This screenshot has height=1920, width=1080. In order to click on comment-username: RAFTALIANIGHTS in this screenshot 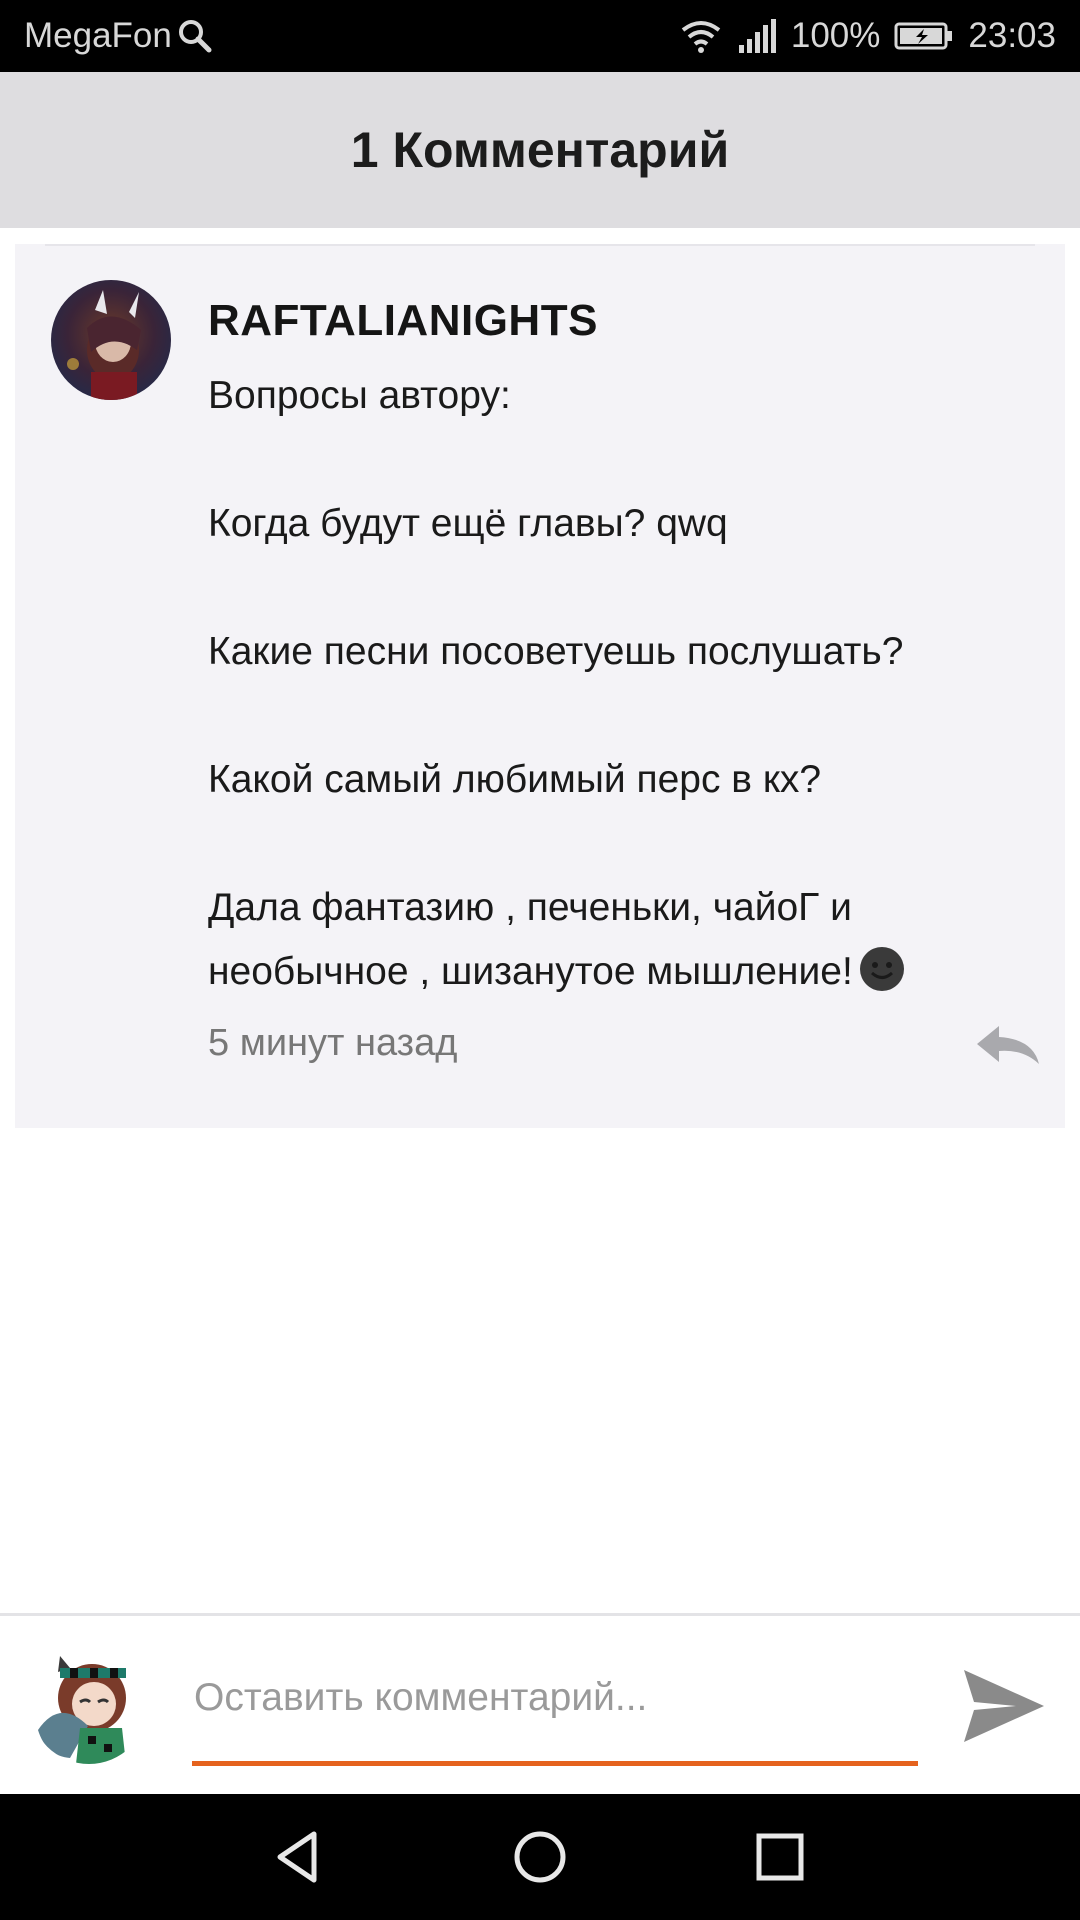, I will do `click(618, 321)`.